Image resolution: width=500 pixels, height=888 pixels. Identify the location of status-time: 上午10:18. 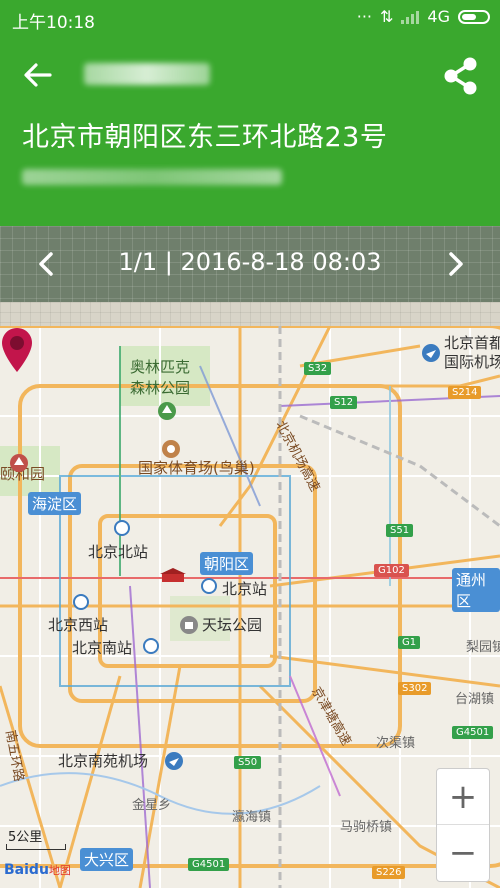
(53, 23).